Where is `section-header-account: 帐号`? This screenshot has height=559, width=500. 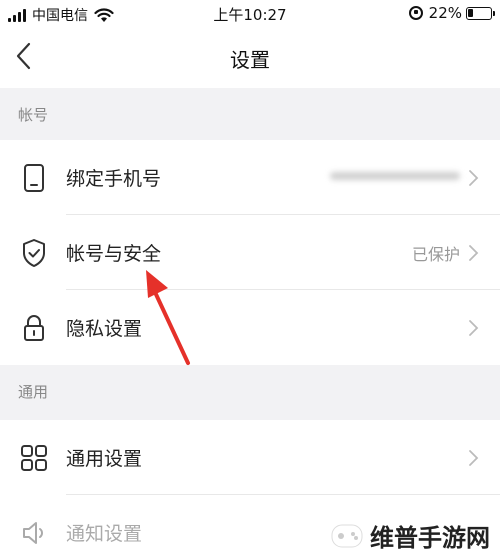
section-header-account: 帐号 is located at coordinates (33, 114).